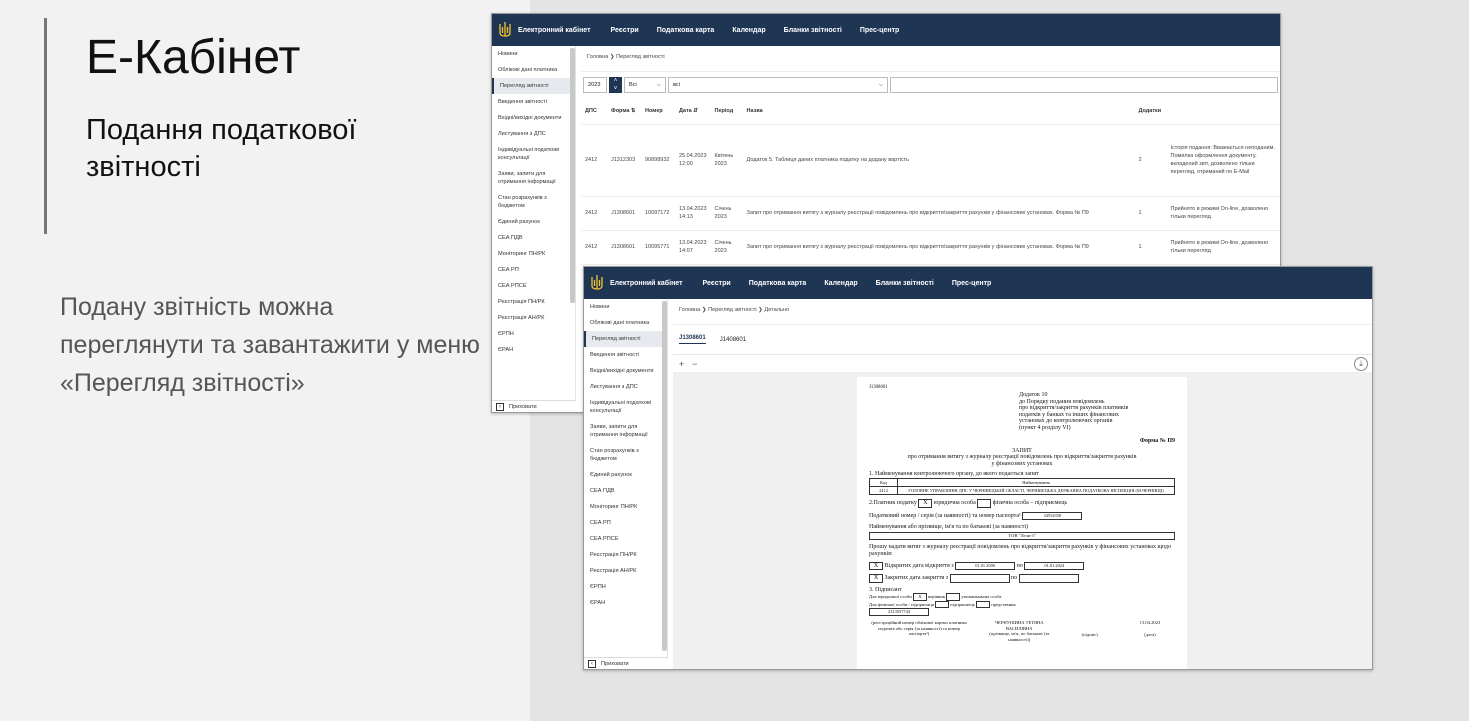 This screenshot has width=1469, height=721. Describe the element at coordinates (733, 340) in the screenshot. I see `tab-j1408601: J1408601` at that location.